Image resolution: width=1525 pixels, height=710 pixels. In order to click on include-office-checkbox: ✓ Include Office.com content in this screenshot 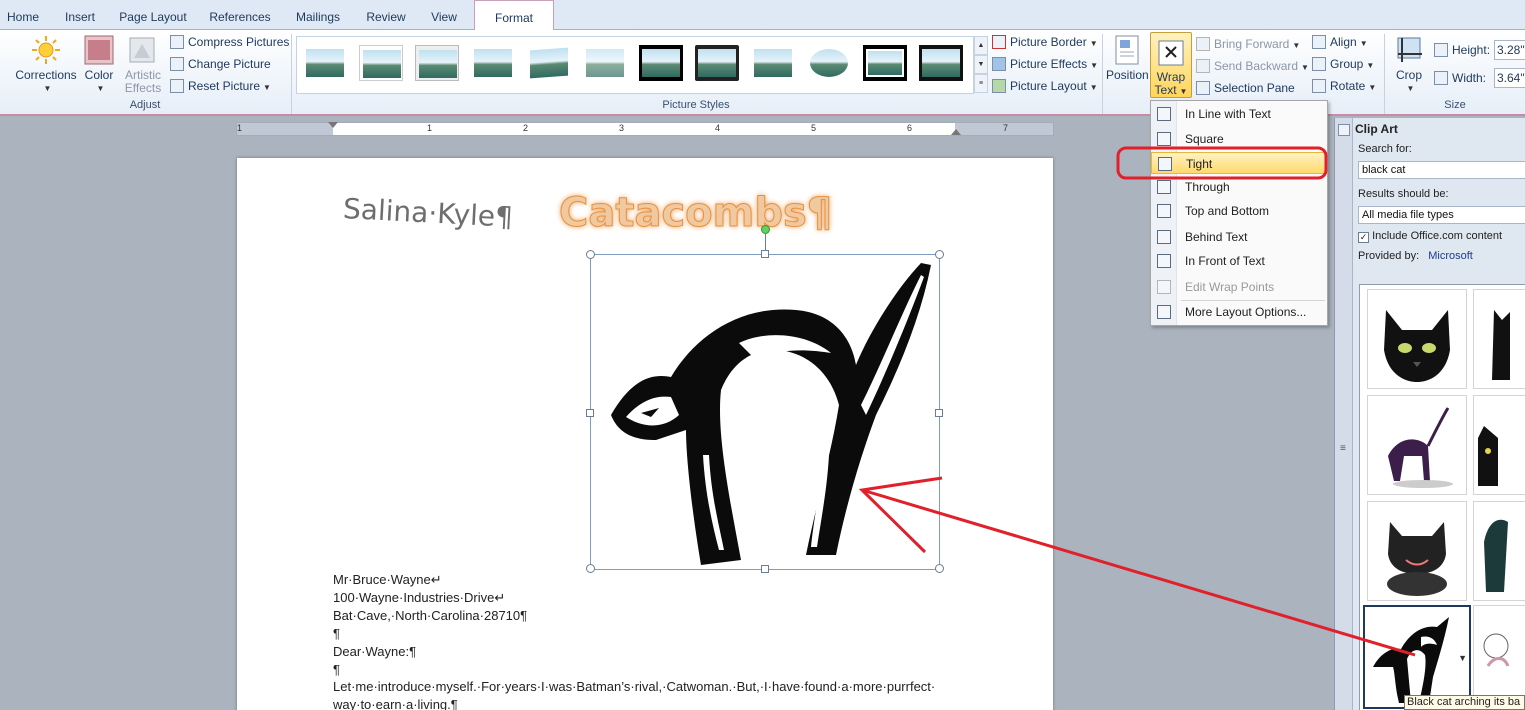, I will do `click(1430, 236)`.